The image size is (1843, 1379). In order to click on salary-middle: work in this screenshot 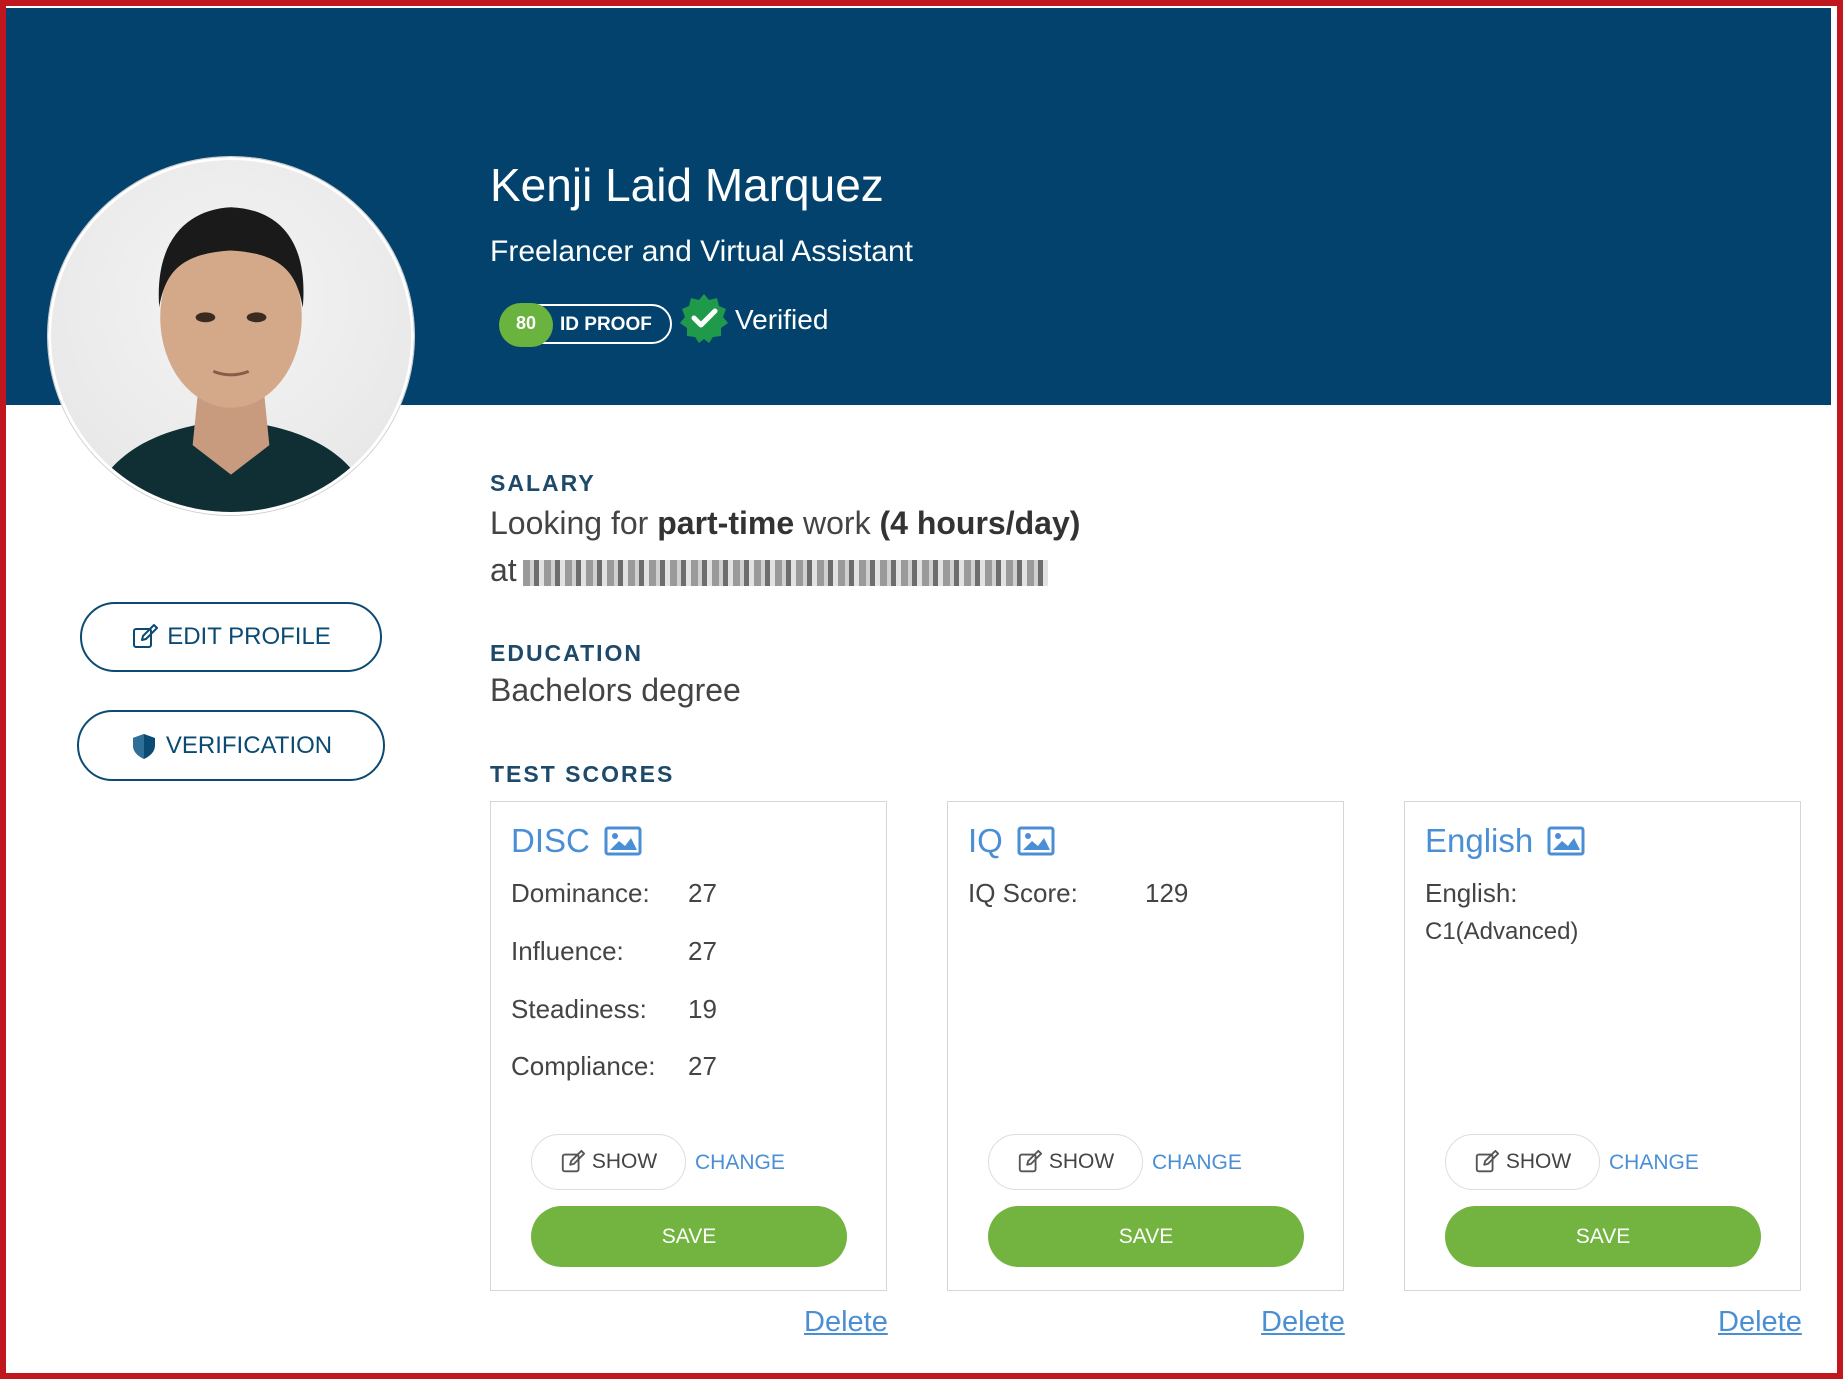, I will do `click(837, 523)`.